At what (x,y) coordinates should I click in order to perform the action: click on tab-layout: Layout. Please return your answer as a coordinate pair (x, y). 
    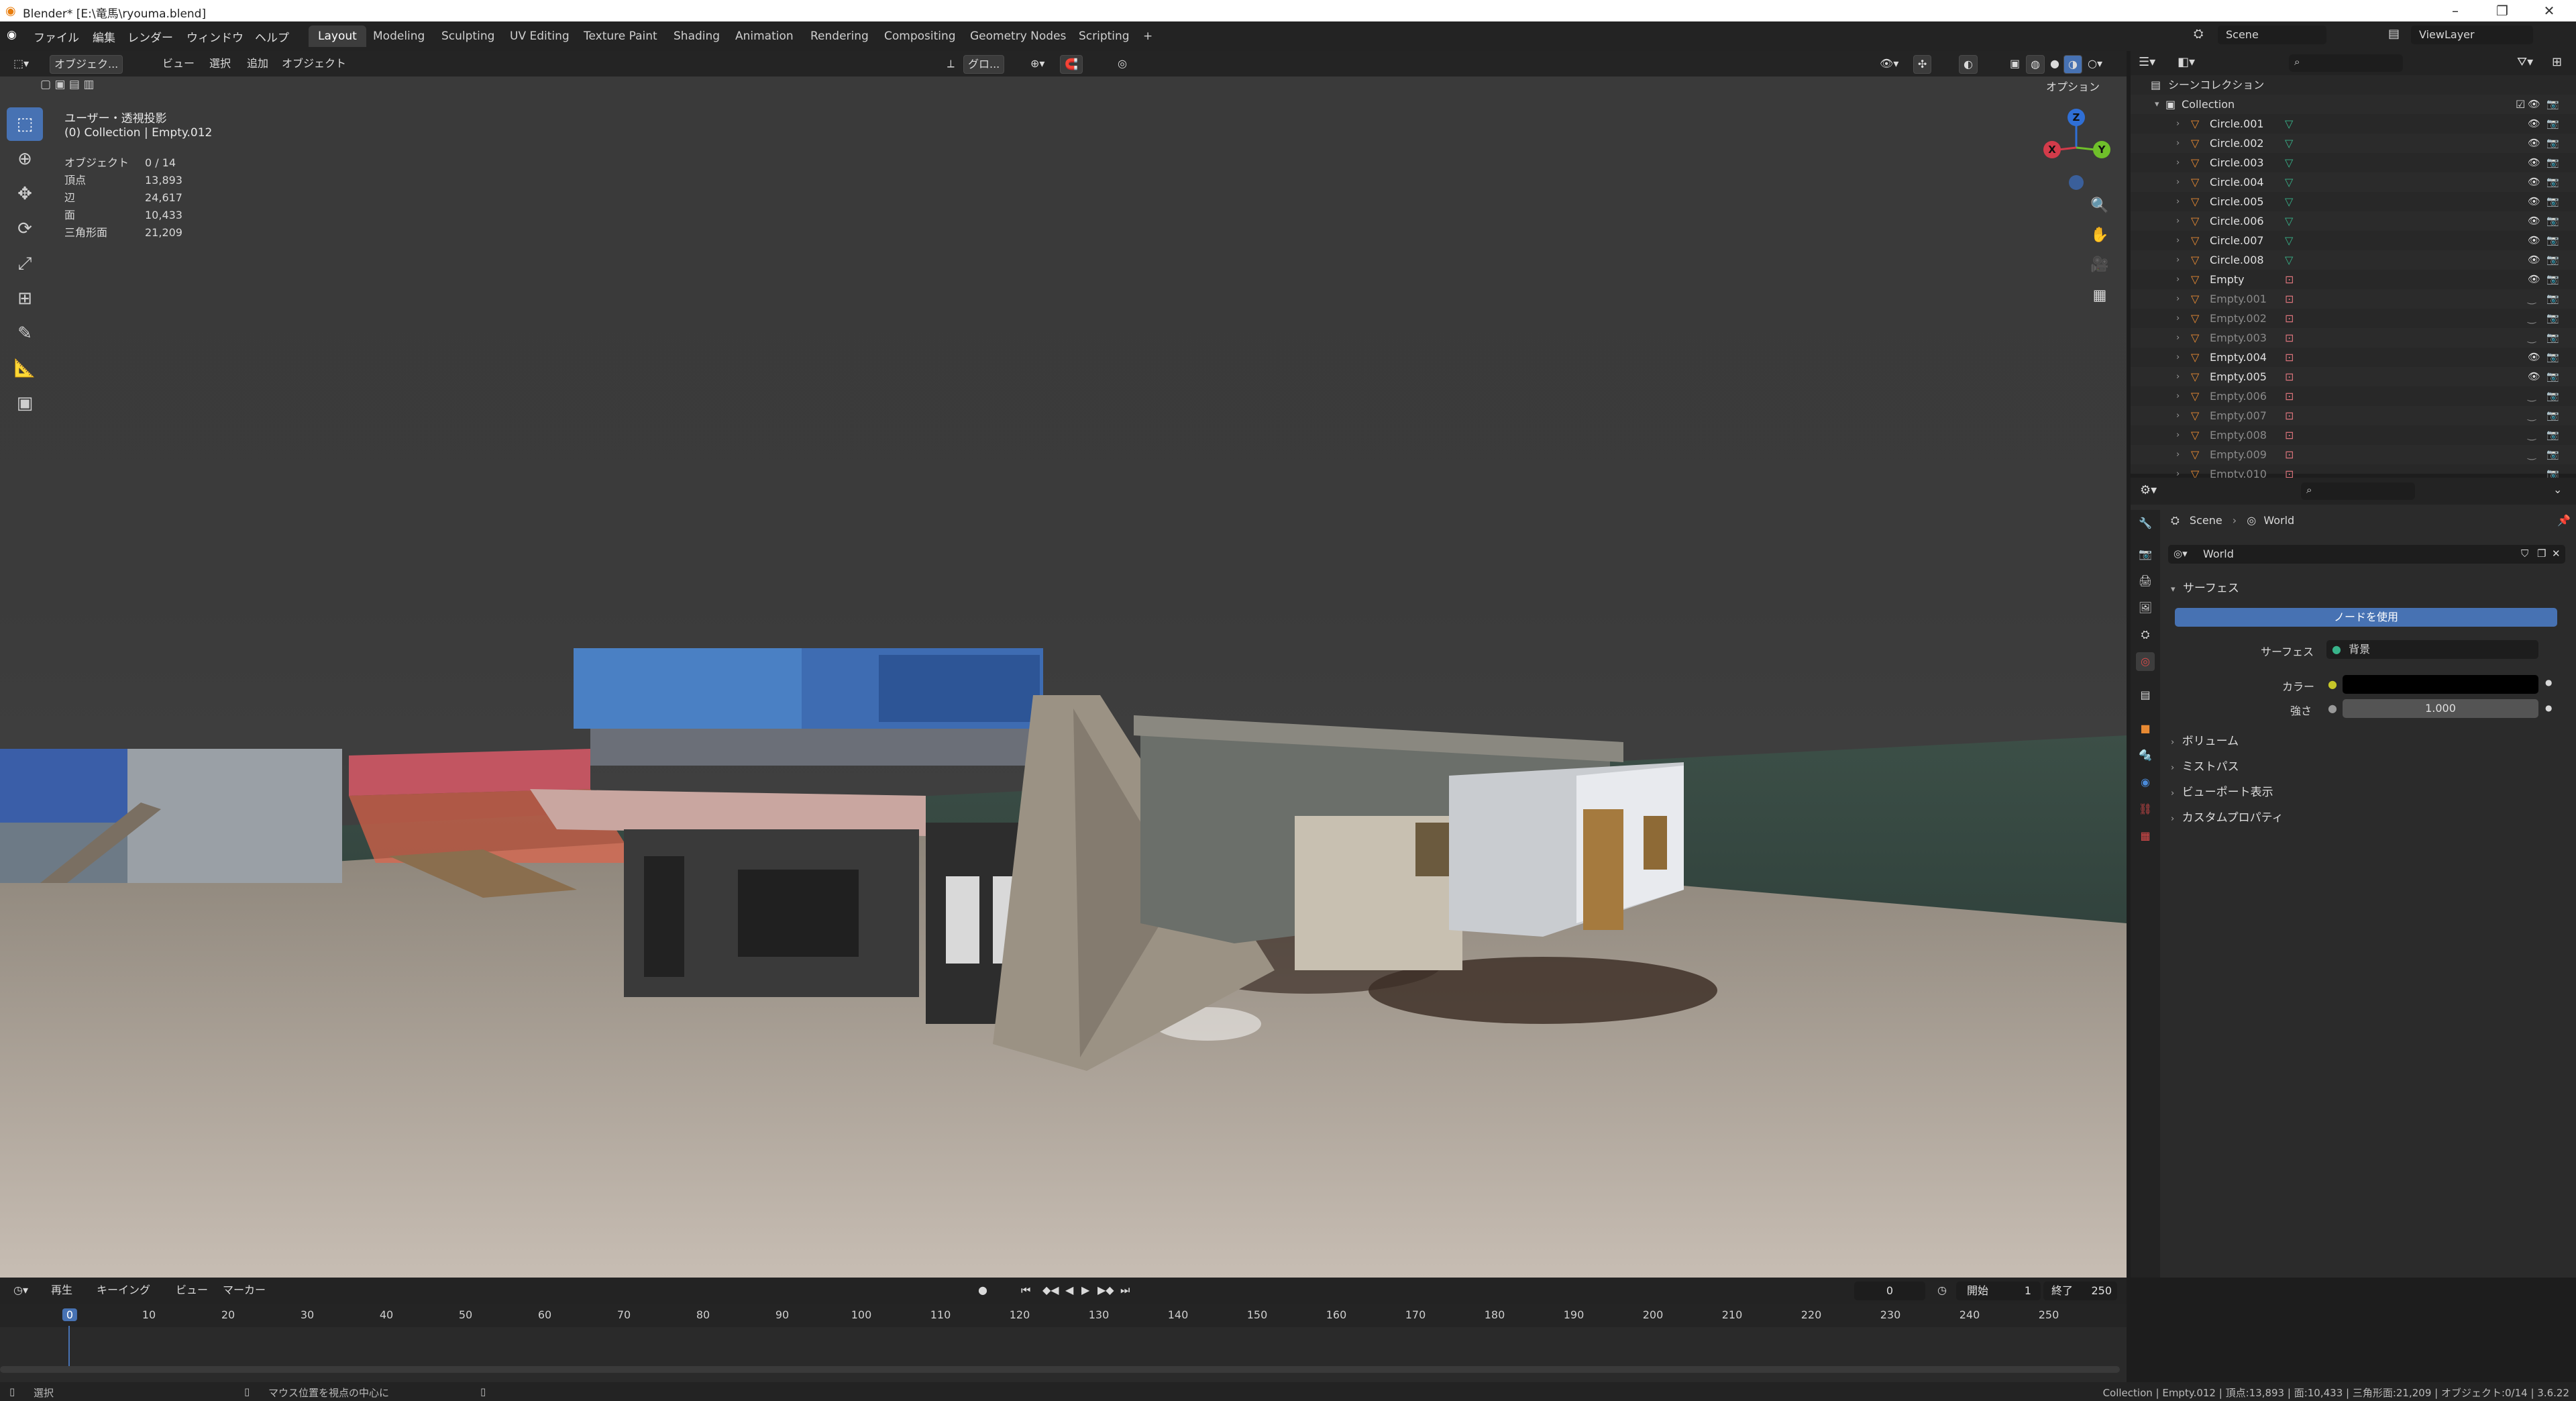
    Looking at the image, I should click on (337, 36).